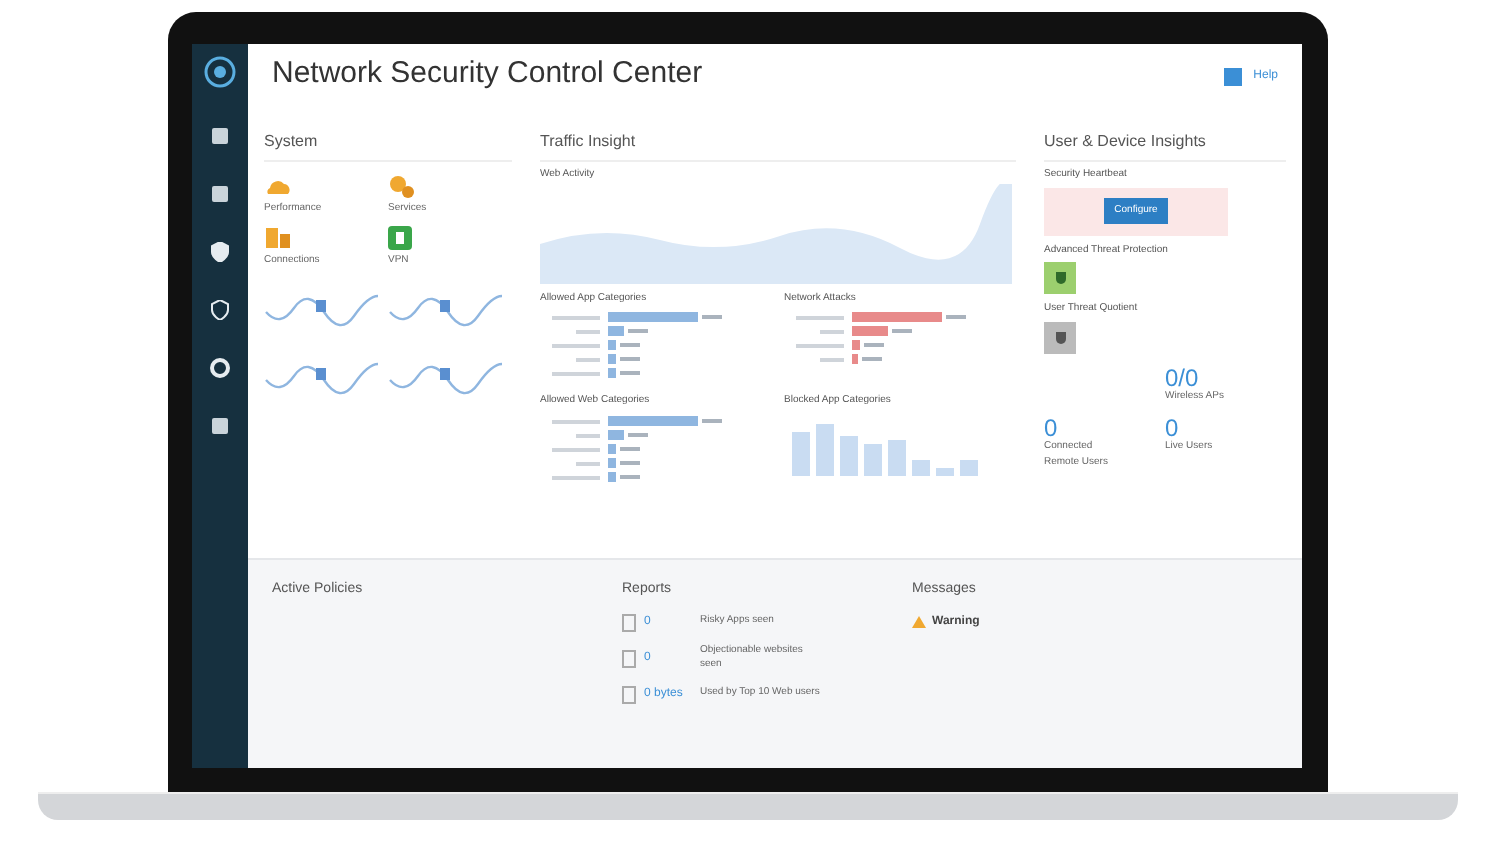  What do you see at coordinates (220, 72) in the screenshot?
I see `logo-icon` at bounding box center [220, 72].